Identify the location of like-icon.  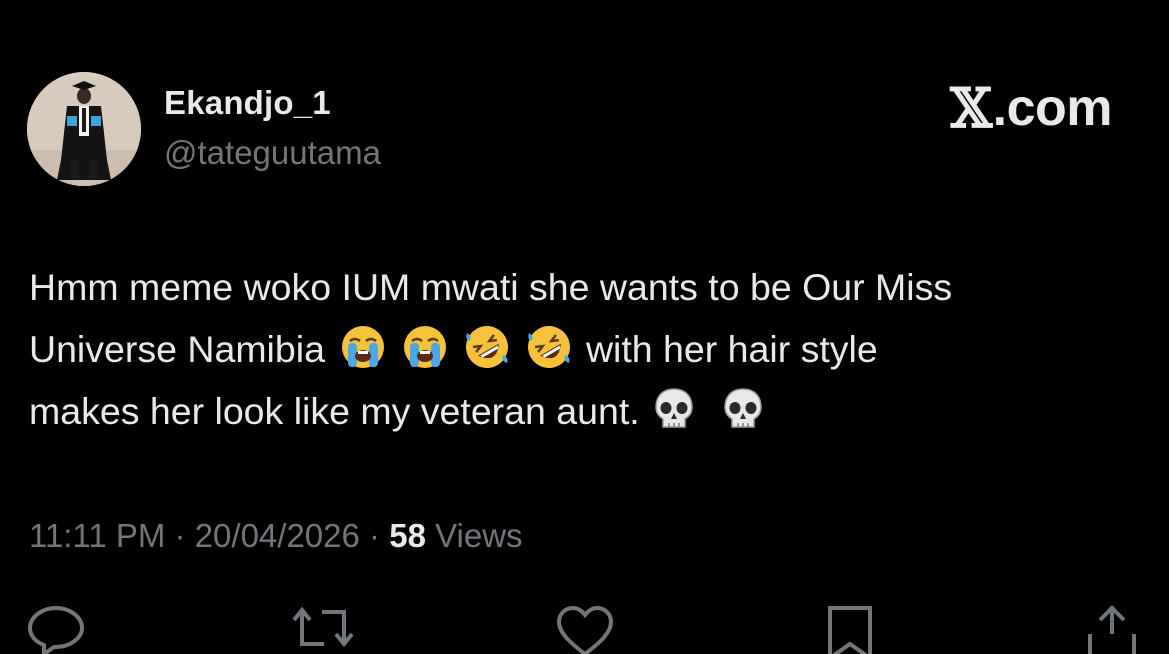
(585, 629).